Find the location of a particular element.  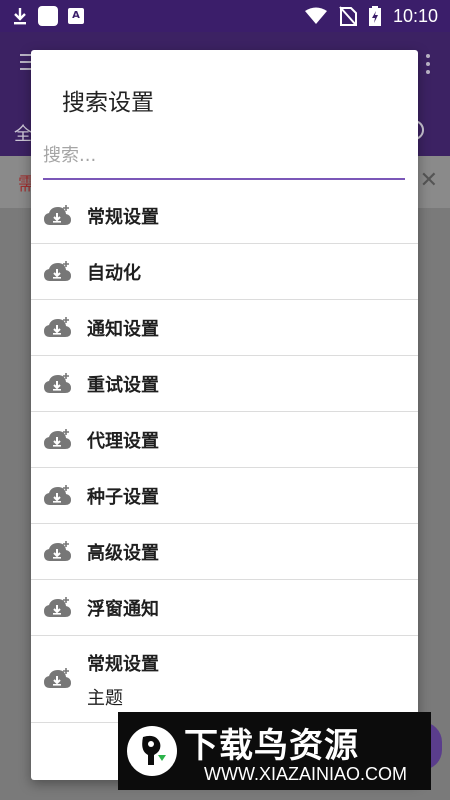

list-item: 通知设置 is located at coordinates (224, 328).